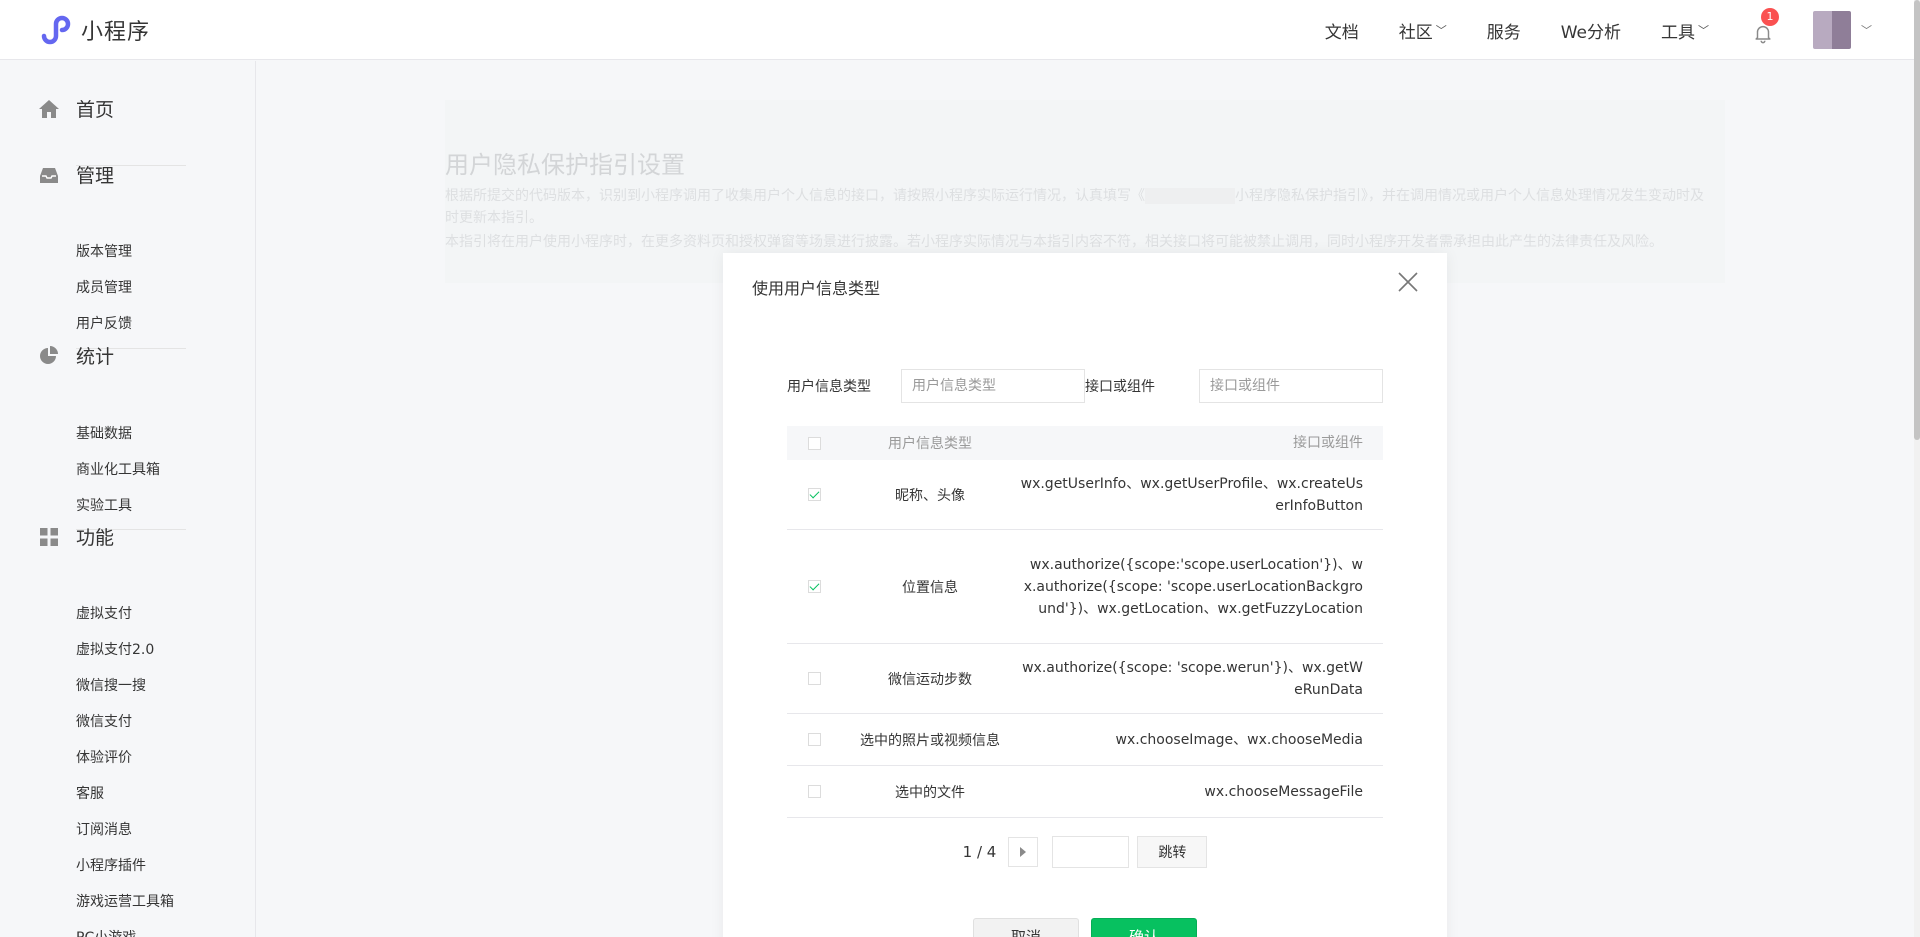 This screenshot has width=1920, height=937. Describe the element at coordinates (930, 495) in the screenshot. I see `row-type: 昵称、头像` at that location.